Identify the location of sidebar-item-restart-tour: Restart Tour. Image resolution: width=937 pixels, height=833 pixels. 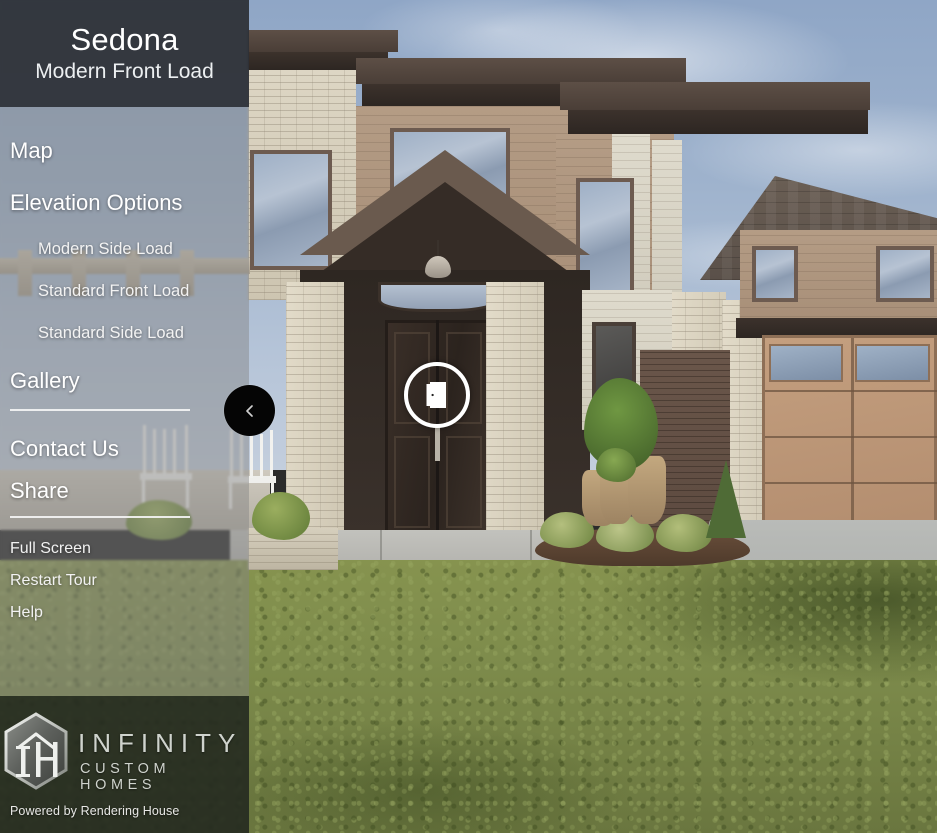
(48, 581).